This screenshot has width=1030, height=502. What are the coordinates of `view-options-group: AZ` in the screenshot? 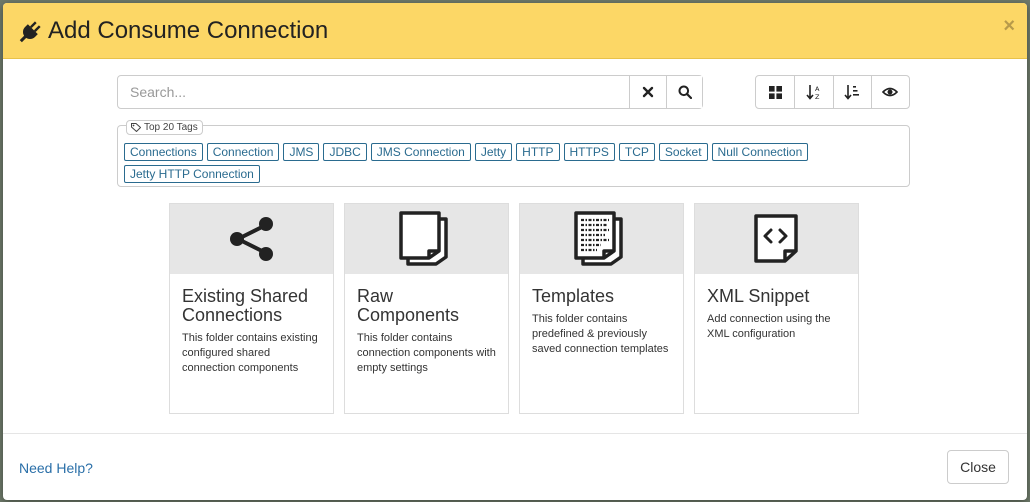 It's located at (832, 92).